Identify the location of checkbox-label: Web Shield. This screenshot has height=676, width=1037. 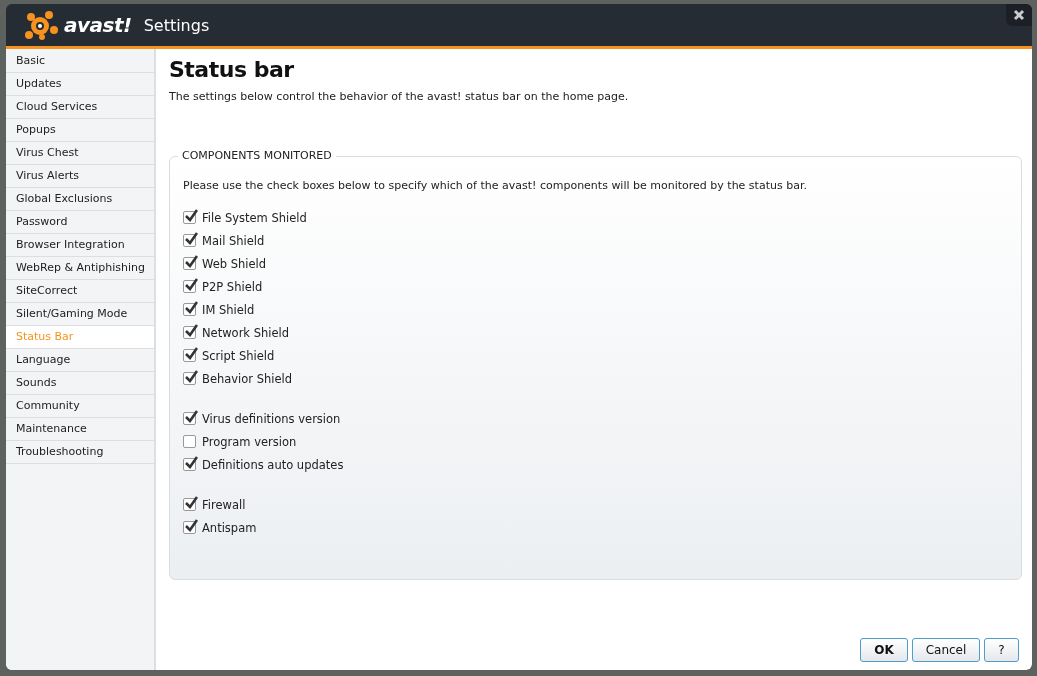
(234, 263).